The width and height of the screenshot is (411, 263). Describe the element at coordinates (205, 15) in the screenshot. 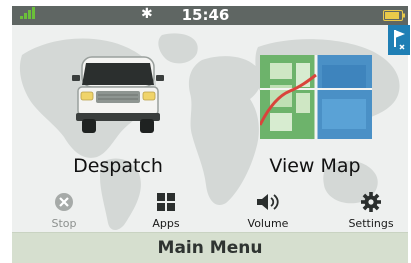

I see `status-time: 15:46` at that location.